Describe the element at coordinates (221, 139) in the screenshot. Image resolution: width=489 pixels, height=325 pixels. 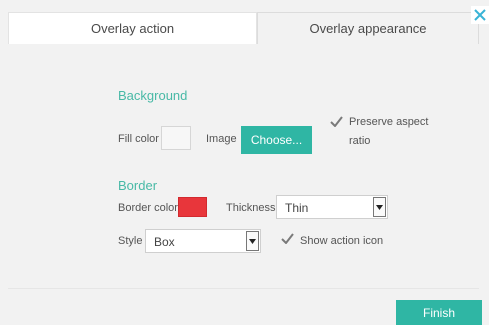
I see `image-label: Image` at that location.